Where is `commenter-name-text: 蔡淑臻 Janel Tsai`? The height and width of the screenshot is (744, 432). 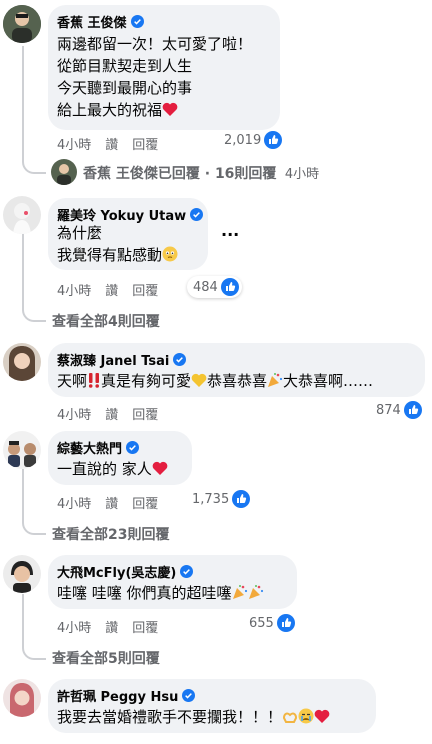
commenter-name-text: 蔡淑臻 Janel Tsai is located at coordinates (113, 359).